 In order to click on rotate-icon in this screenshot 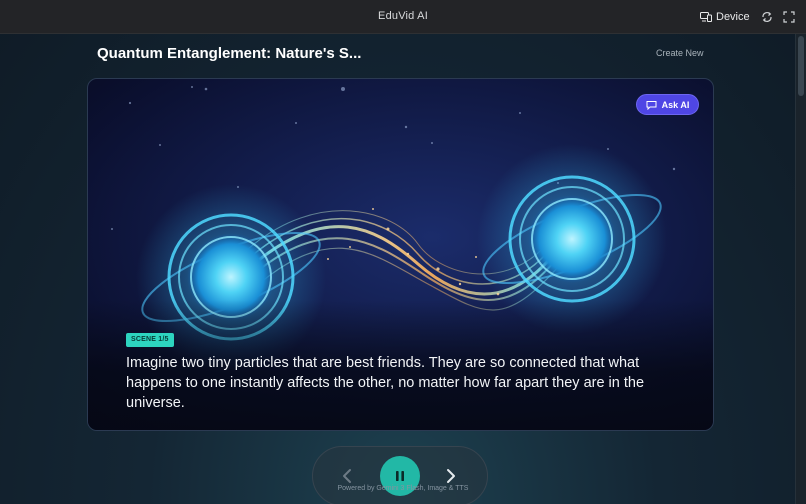, I will do `click(767, 16)`.